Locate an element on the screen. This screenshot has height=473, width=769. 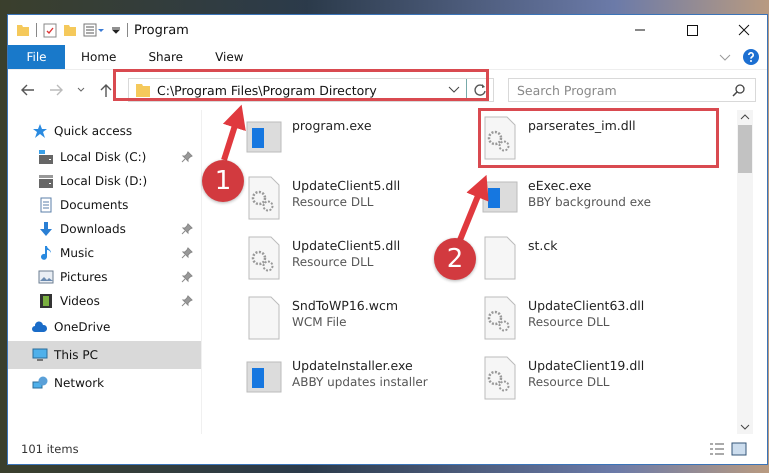
back-arrow-icon is located at coordinates (28, 90).